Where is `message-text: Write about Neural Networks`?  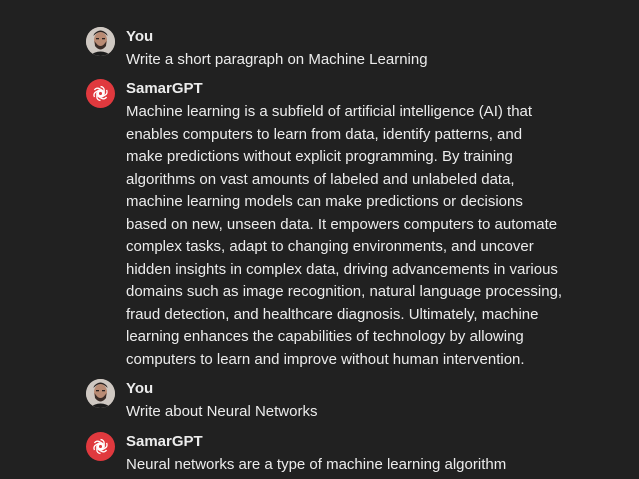 message-text: Write about Neural Networks is located at coordinates (346, 412).